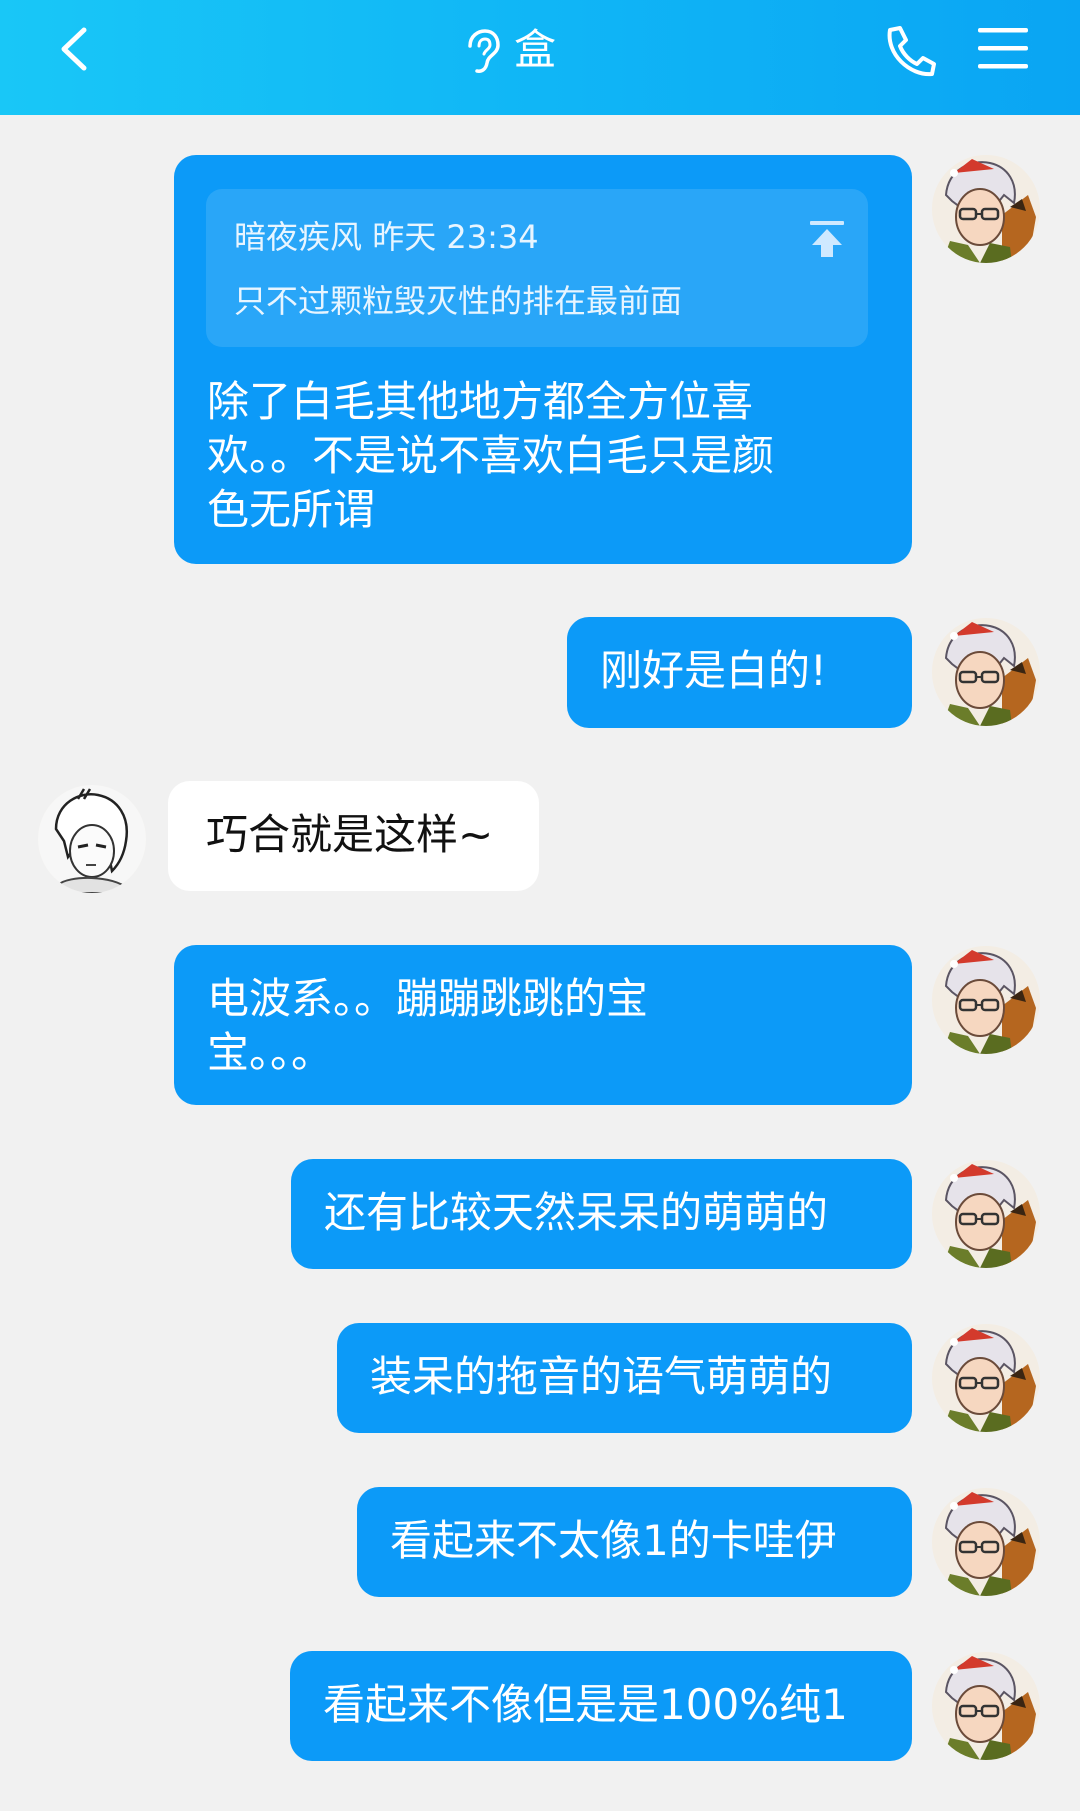 The width and height of the screenshot is (1080, 1811). What do you see at coordinates (480, 401) in the screenshot?
I see `message-text-line: 除了白毛其他地方都全方位喜` at bounding box center [480, 401].